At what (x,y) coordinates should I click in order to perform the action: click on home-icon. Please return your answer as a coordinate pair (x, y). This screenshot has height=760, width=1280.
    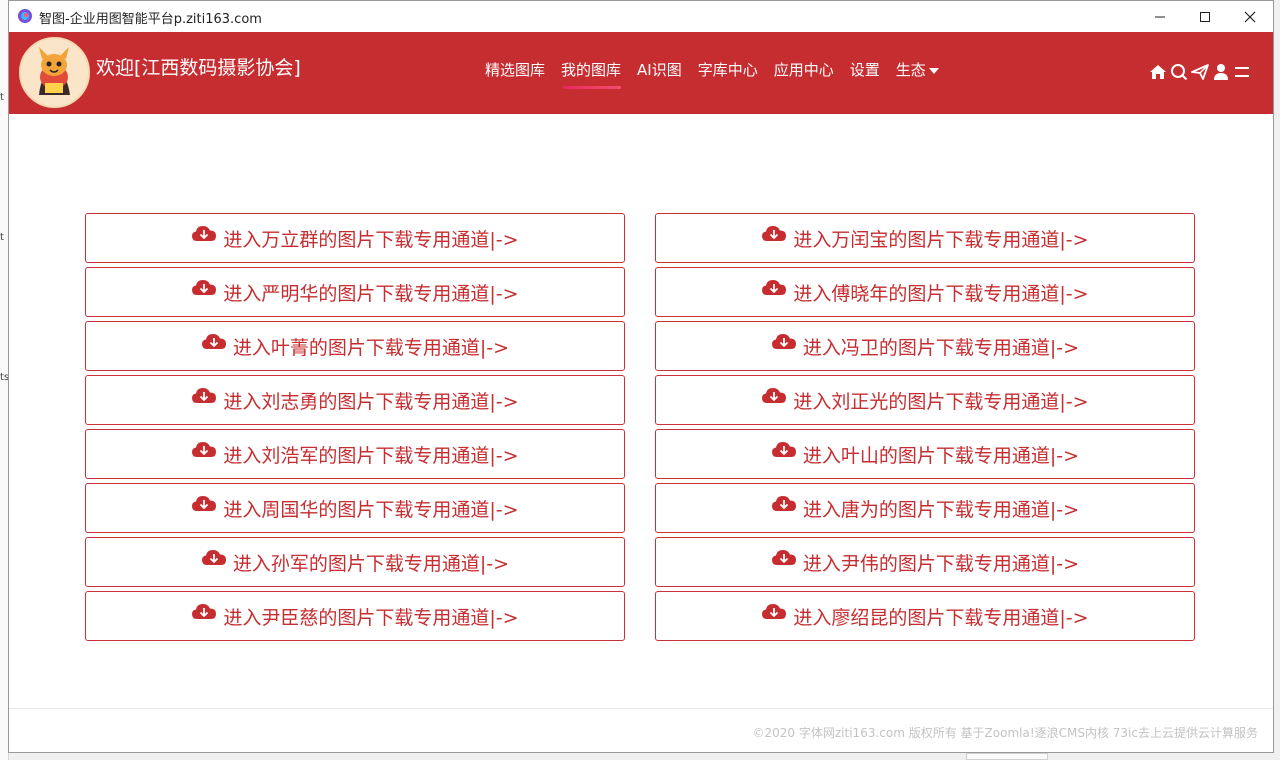
    Looking at the image, I should click on (1158, 72).